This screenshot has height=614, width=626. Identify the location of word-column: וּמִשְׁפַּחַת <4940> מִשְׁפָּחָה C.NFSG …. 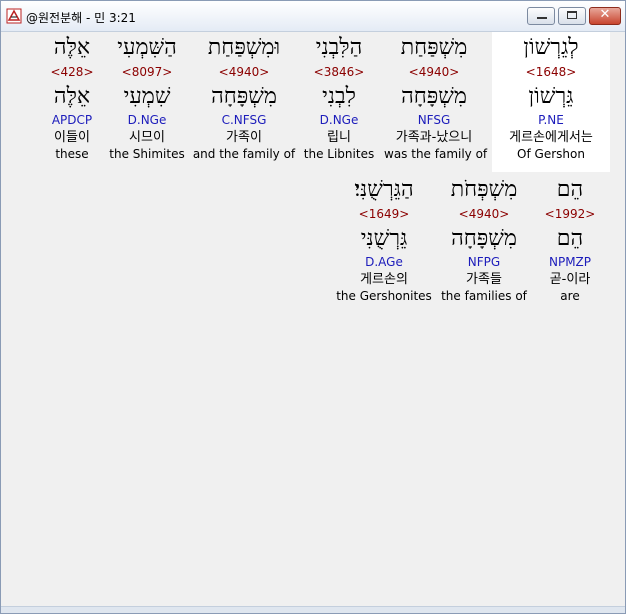
(244, 102).